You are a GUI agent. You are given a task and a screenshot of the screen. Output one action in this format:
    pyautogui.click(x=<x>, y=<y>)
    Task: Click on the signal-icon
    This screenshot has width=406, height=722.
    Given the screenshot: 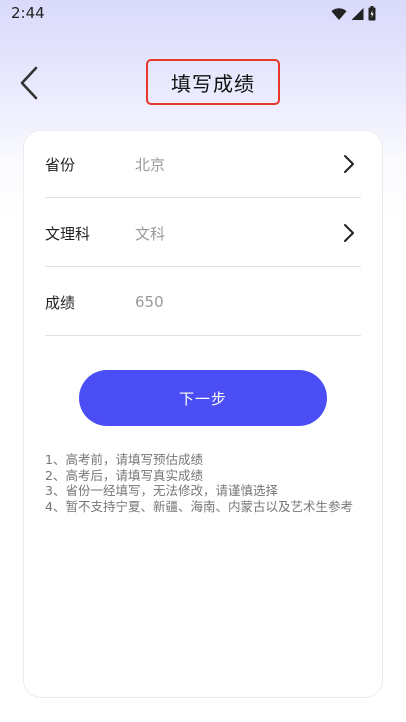 What is the action you would take?
    pyautogui.click(x=357, y=14)
    